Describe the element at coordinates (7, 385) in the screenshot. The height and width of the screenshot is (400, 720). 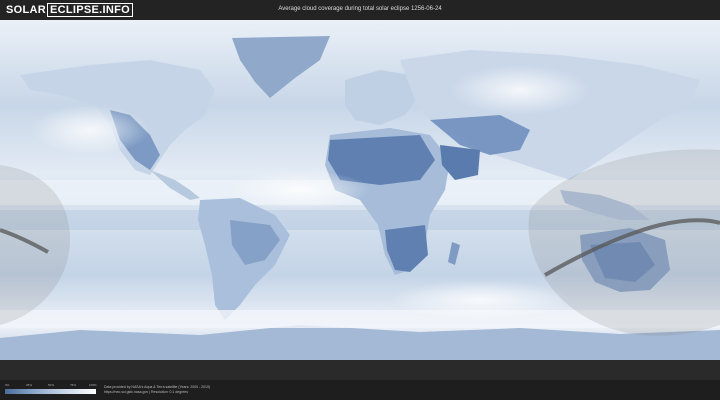
I see `legend-tick-0: 0%` at that location.